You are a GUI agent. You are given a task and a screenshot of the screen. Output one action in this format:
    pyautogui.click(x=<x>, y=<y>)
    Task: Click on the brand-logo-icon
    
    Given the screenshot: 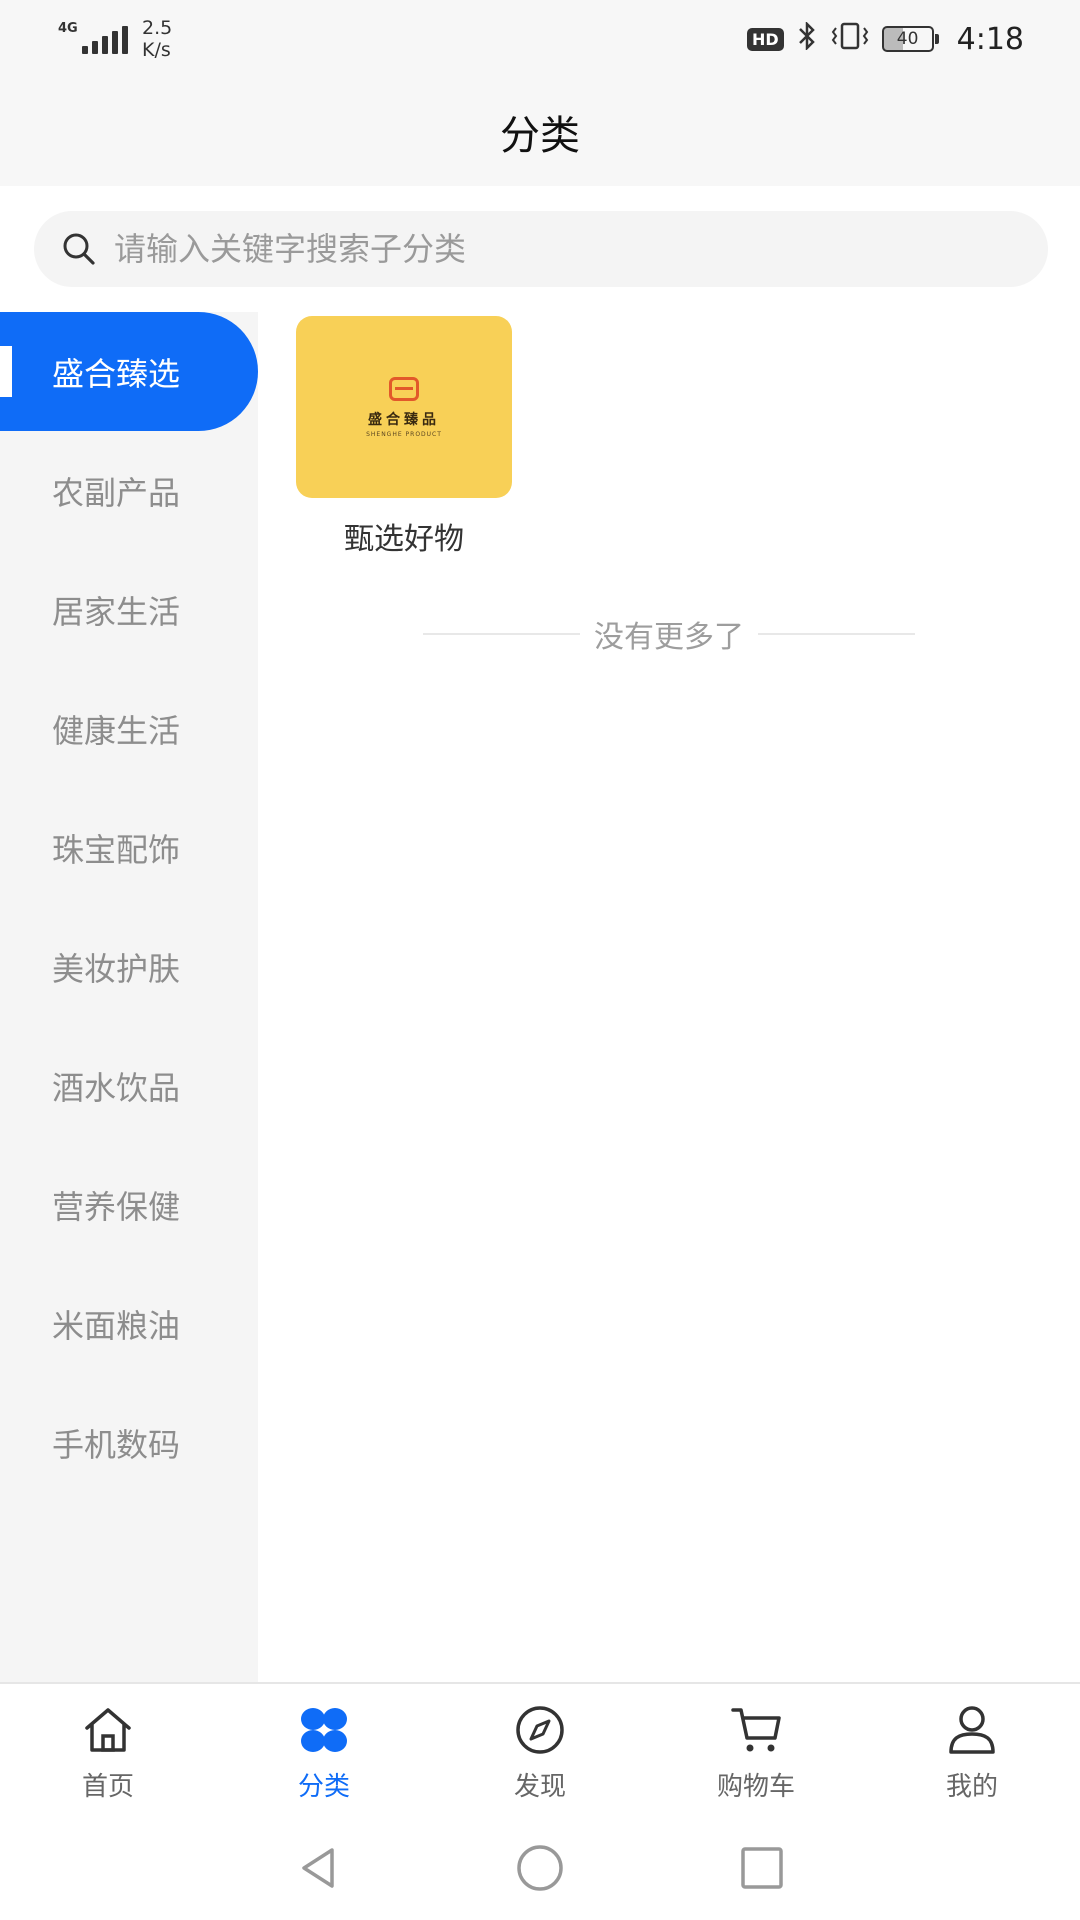 What is the action you would take?
    pyautogui.click(x=404, y=388)
    